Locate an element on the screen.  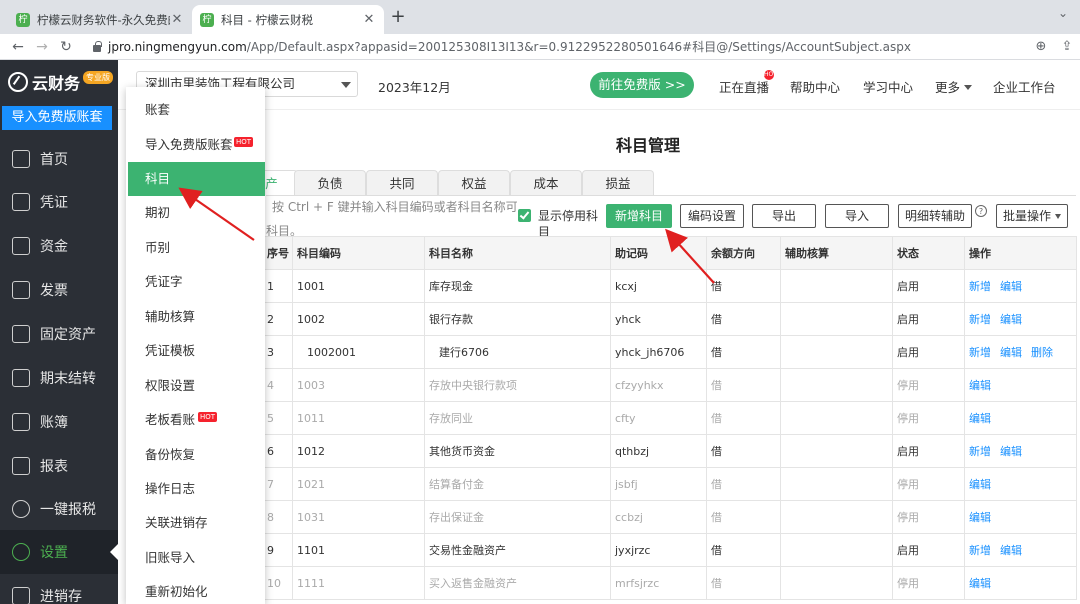
cell-mnemonic: mrfsjrzc is located at coordinates (658, 583).